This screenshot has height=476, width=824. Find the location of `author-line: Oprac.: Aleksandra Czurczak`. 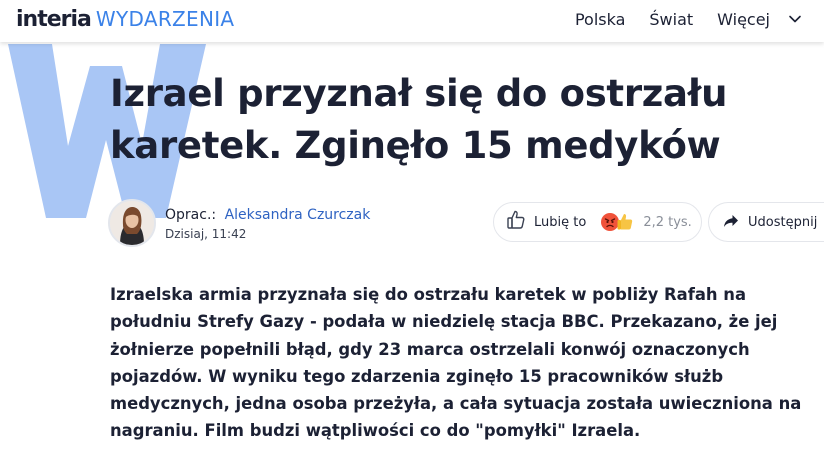

author-line: Oprac.: Aleksandra Czurczak is located at coordinates (267, 215).